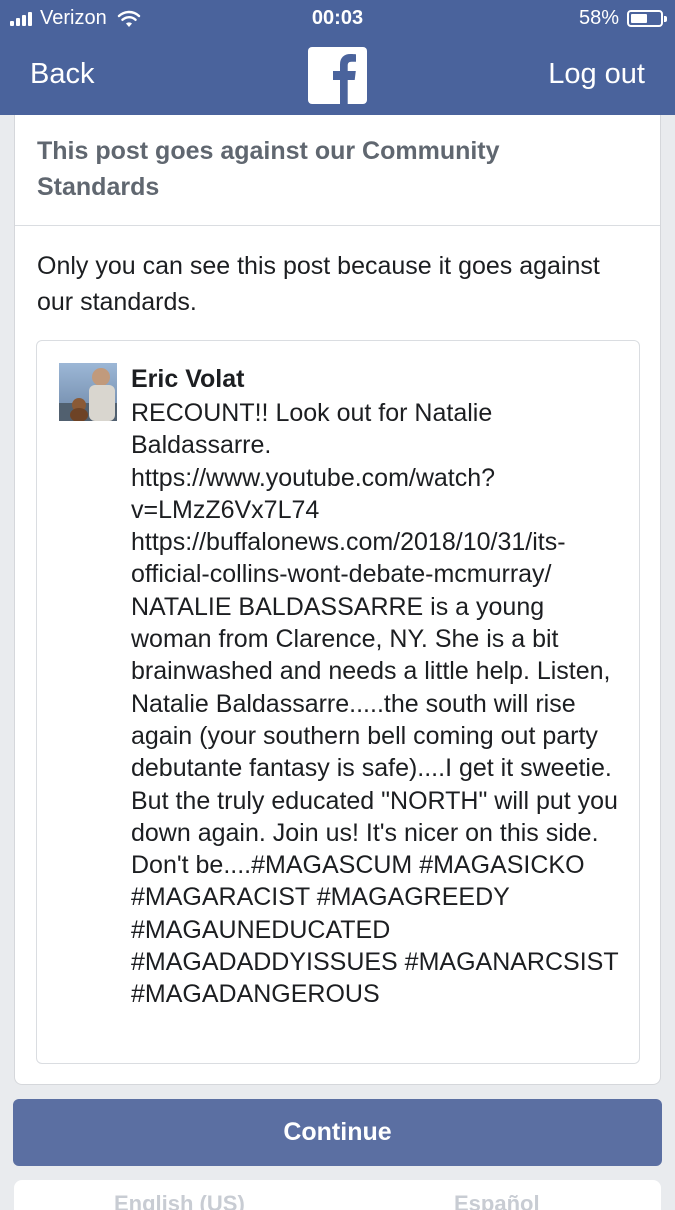  Describe the element at coordinates (337, 1195) in the screenshot. I see `language-footer: English (US) Español` at that location.